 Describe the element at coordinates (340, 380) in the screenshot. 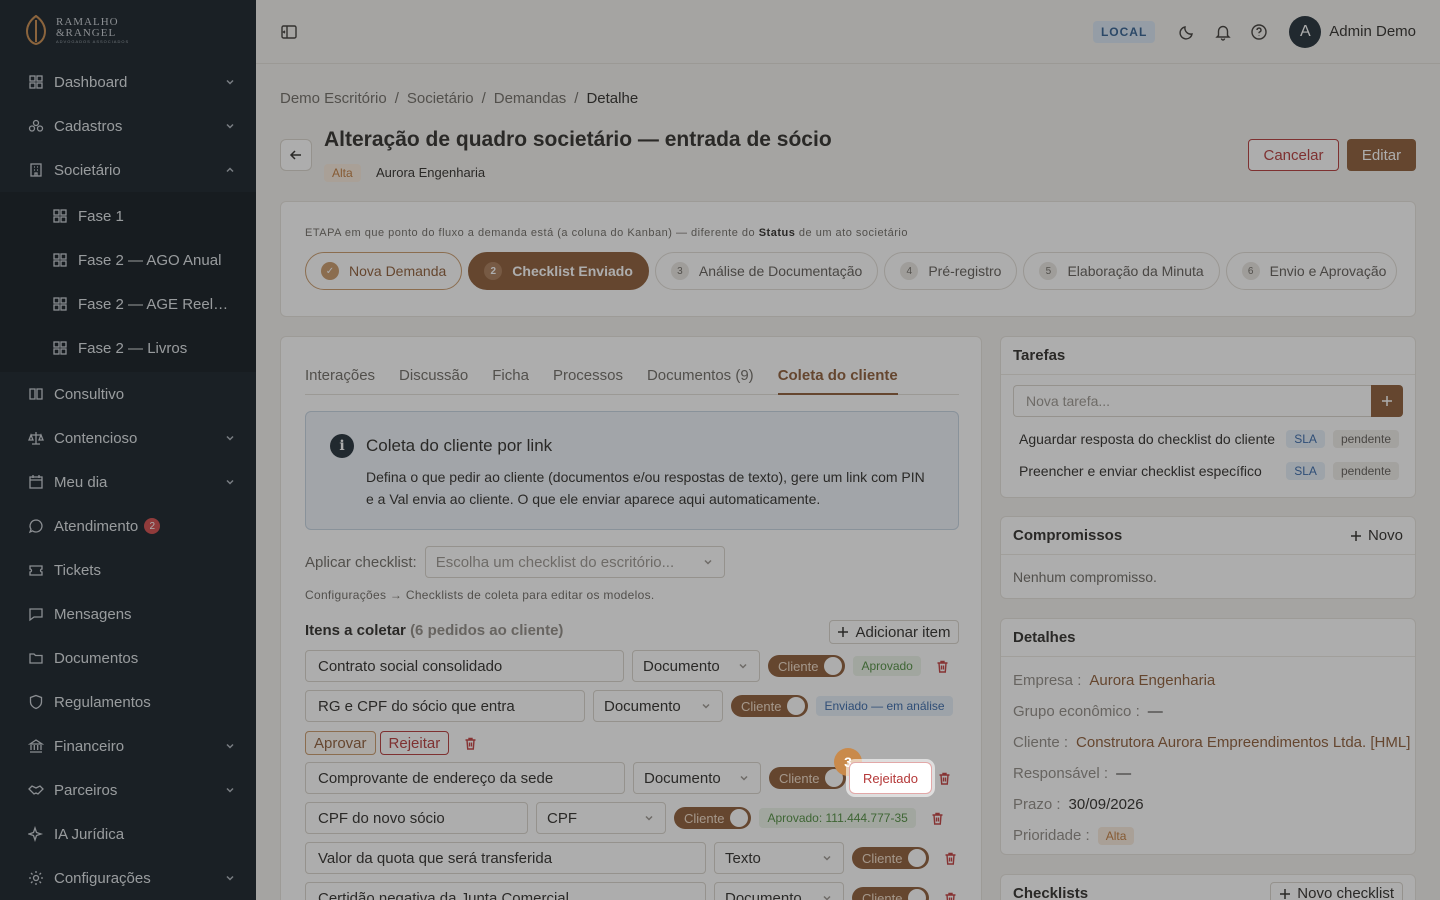

I see `tab-interacoes: Interações` at that location.